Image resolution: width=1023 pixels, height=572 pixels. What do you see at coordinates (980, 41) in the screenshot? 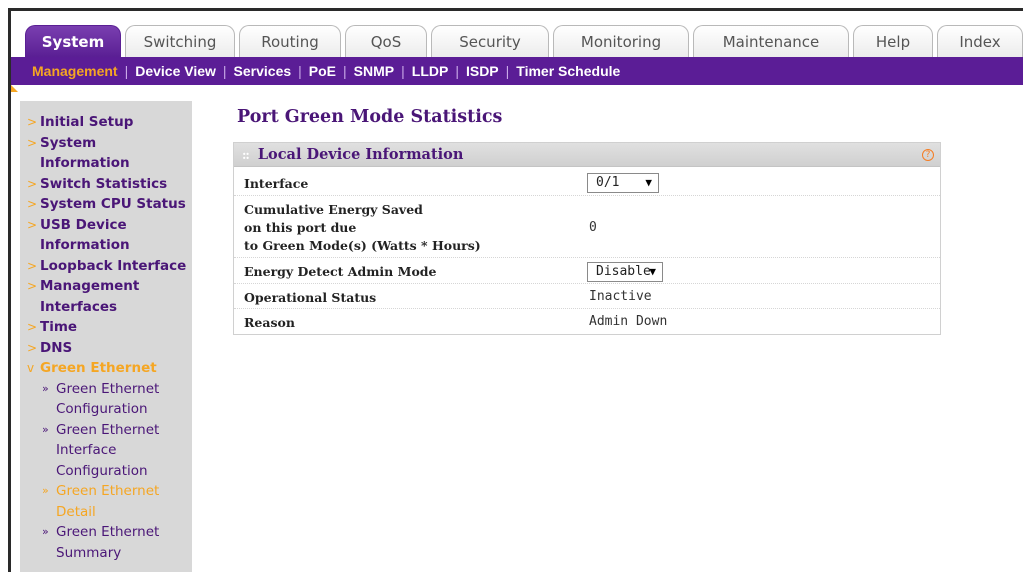
I see `tab-index: Index` at bounding box center [980, 41].